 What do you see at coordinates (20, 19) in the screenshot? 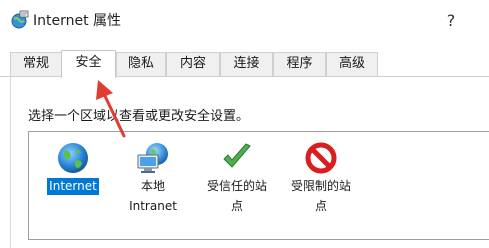
I see `internet-options-icon` at bounding box center [20, 19].